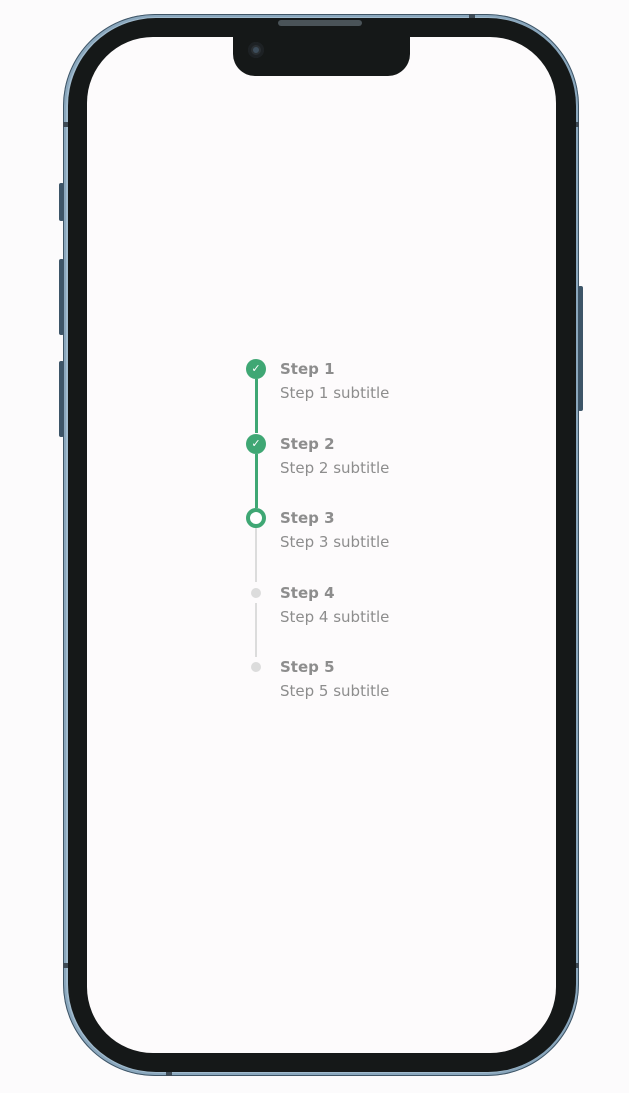 The width and height of the screenshot is (629, 1093). What do you see at coordinates (307, 369) in the screenshot?
I see `step-title: Step 1` at bounding box center [307, 369].